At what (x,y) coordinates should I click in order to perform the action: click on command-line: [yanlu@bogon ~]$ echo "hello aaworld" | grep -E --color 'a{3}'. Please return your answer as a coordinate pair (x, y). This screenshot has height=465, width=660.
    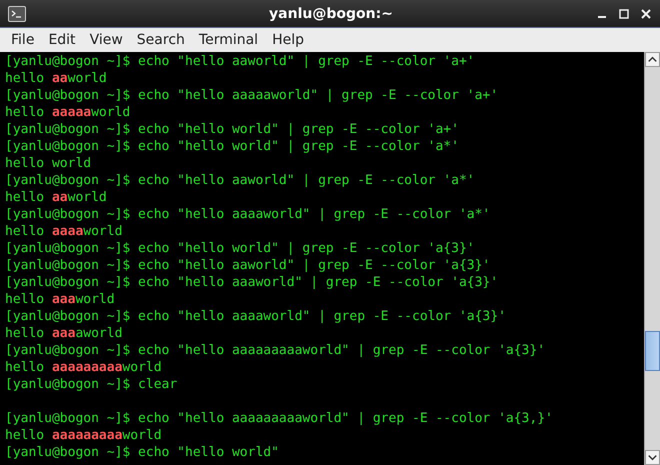
    Looking at the image, I should click on (248, 265).